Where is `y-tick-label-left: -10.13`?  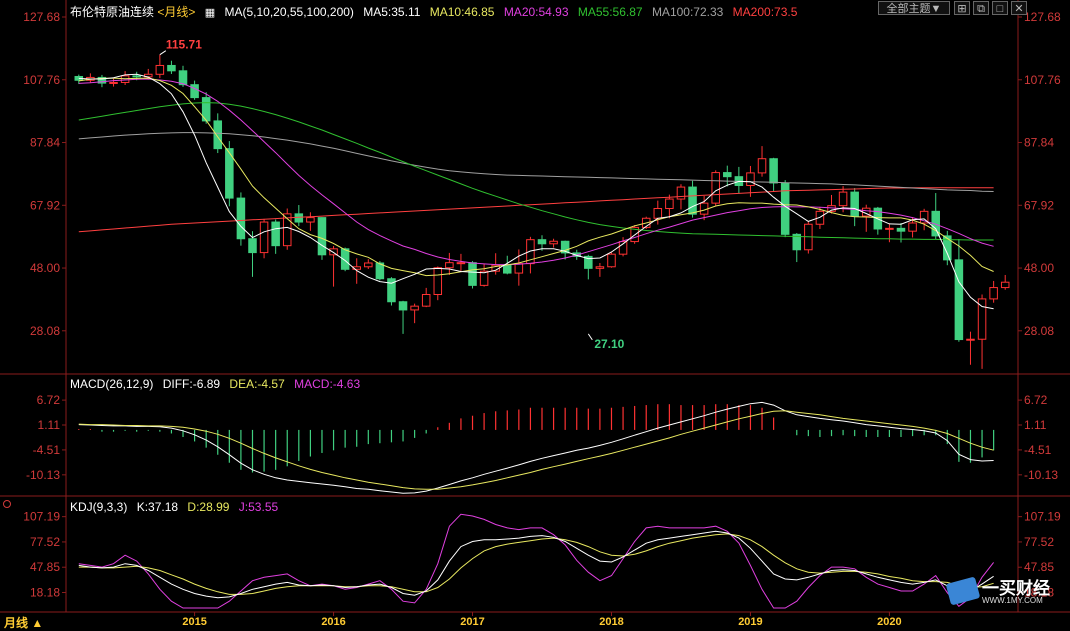
y-tick-label-left: -10.13 is located at coordinates (43, 475).